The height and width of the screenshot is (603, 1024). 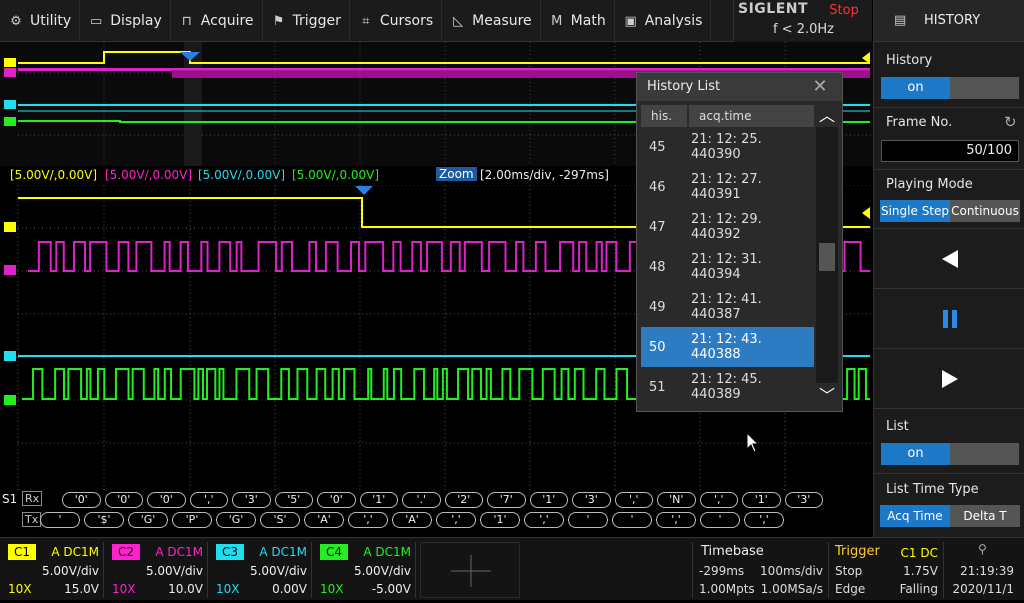 What do you see at coordinates (985, 211) in the screenshot?
I see `mode-continuous: Continuous` at bounding box center [985, 211].